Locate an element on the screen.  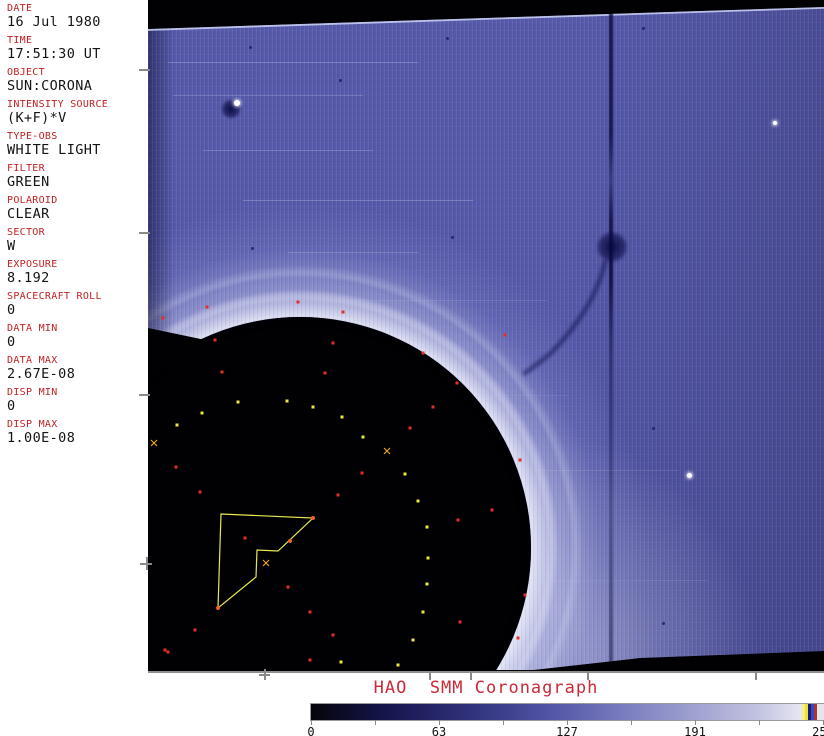
field-label: SPACECRAFT ROLL is located at coordinates (54, 296).